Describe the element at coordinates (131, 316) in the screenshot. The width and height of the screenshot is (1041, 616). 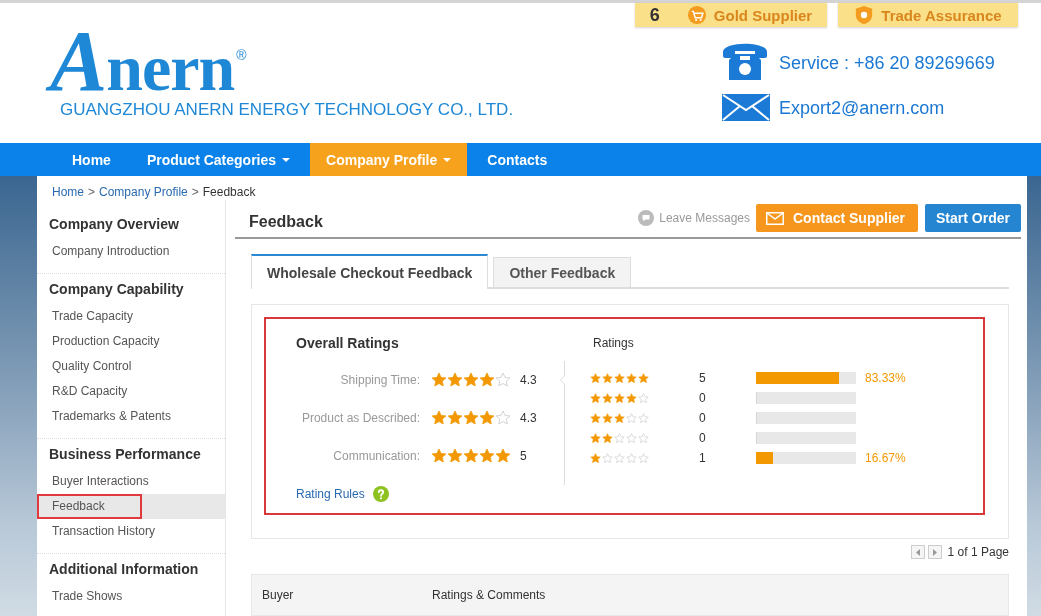
I see `sidebar-item: Trade Capacity` at that location.